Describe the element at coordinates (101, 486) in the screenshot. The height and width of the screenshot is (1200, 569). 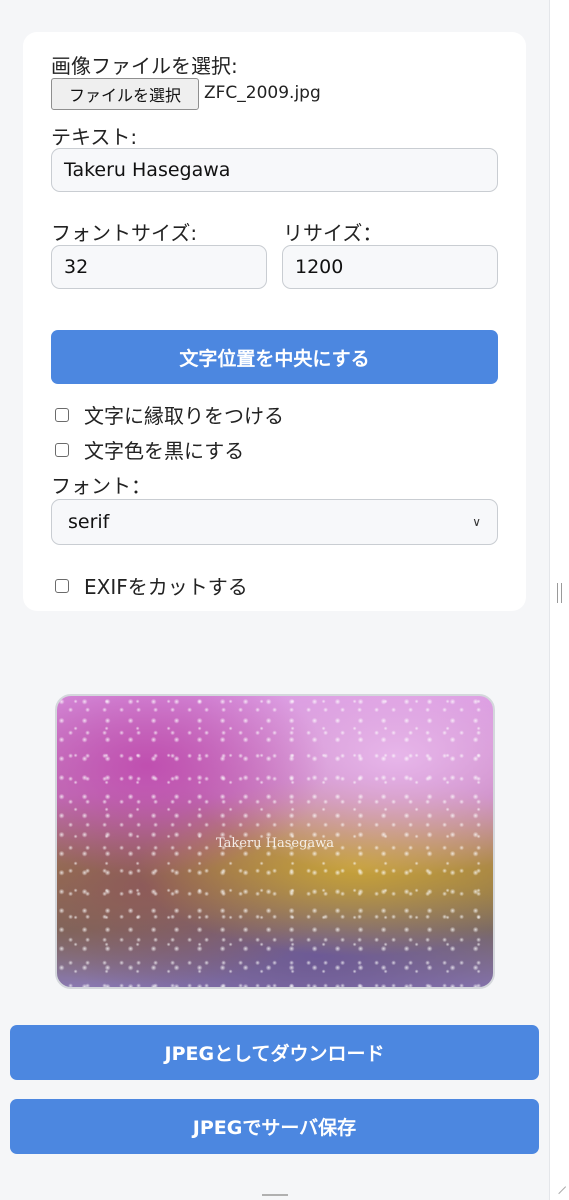
I see `font-label: フォント：` at that location.